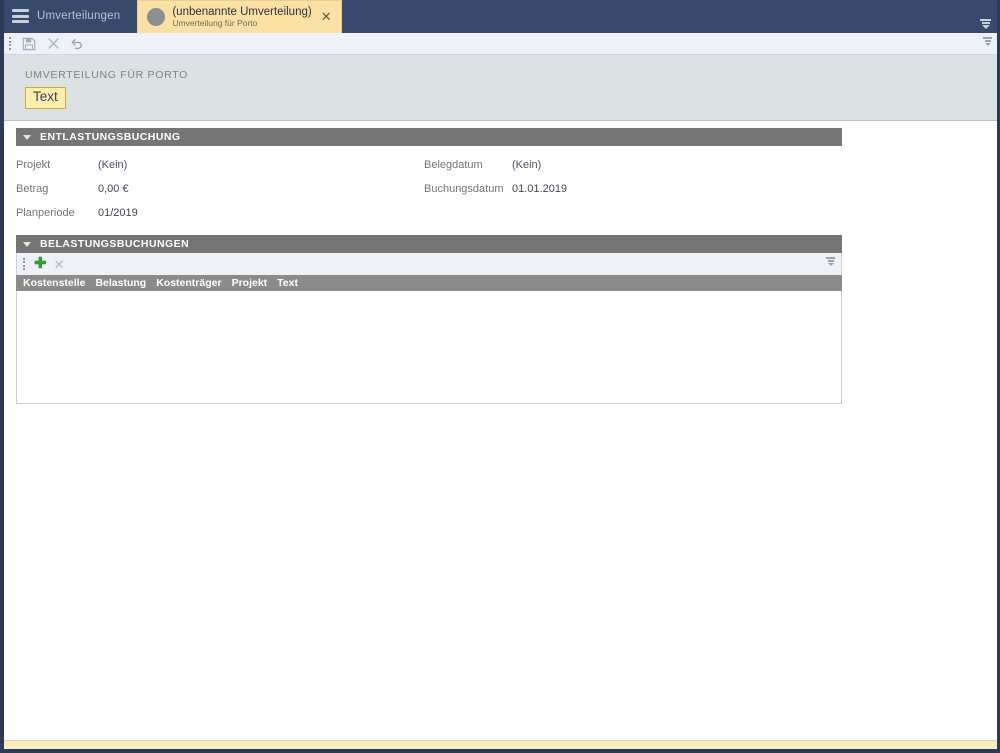 This screenshot has width=1000, height=753. Describe the element at coordinates (830, 261) in the screenshot. I see `grid-toolbar-overflow-icon` at that location.